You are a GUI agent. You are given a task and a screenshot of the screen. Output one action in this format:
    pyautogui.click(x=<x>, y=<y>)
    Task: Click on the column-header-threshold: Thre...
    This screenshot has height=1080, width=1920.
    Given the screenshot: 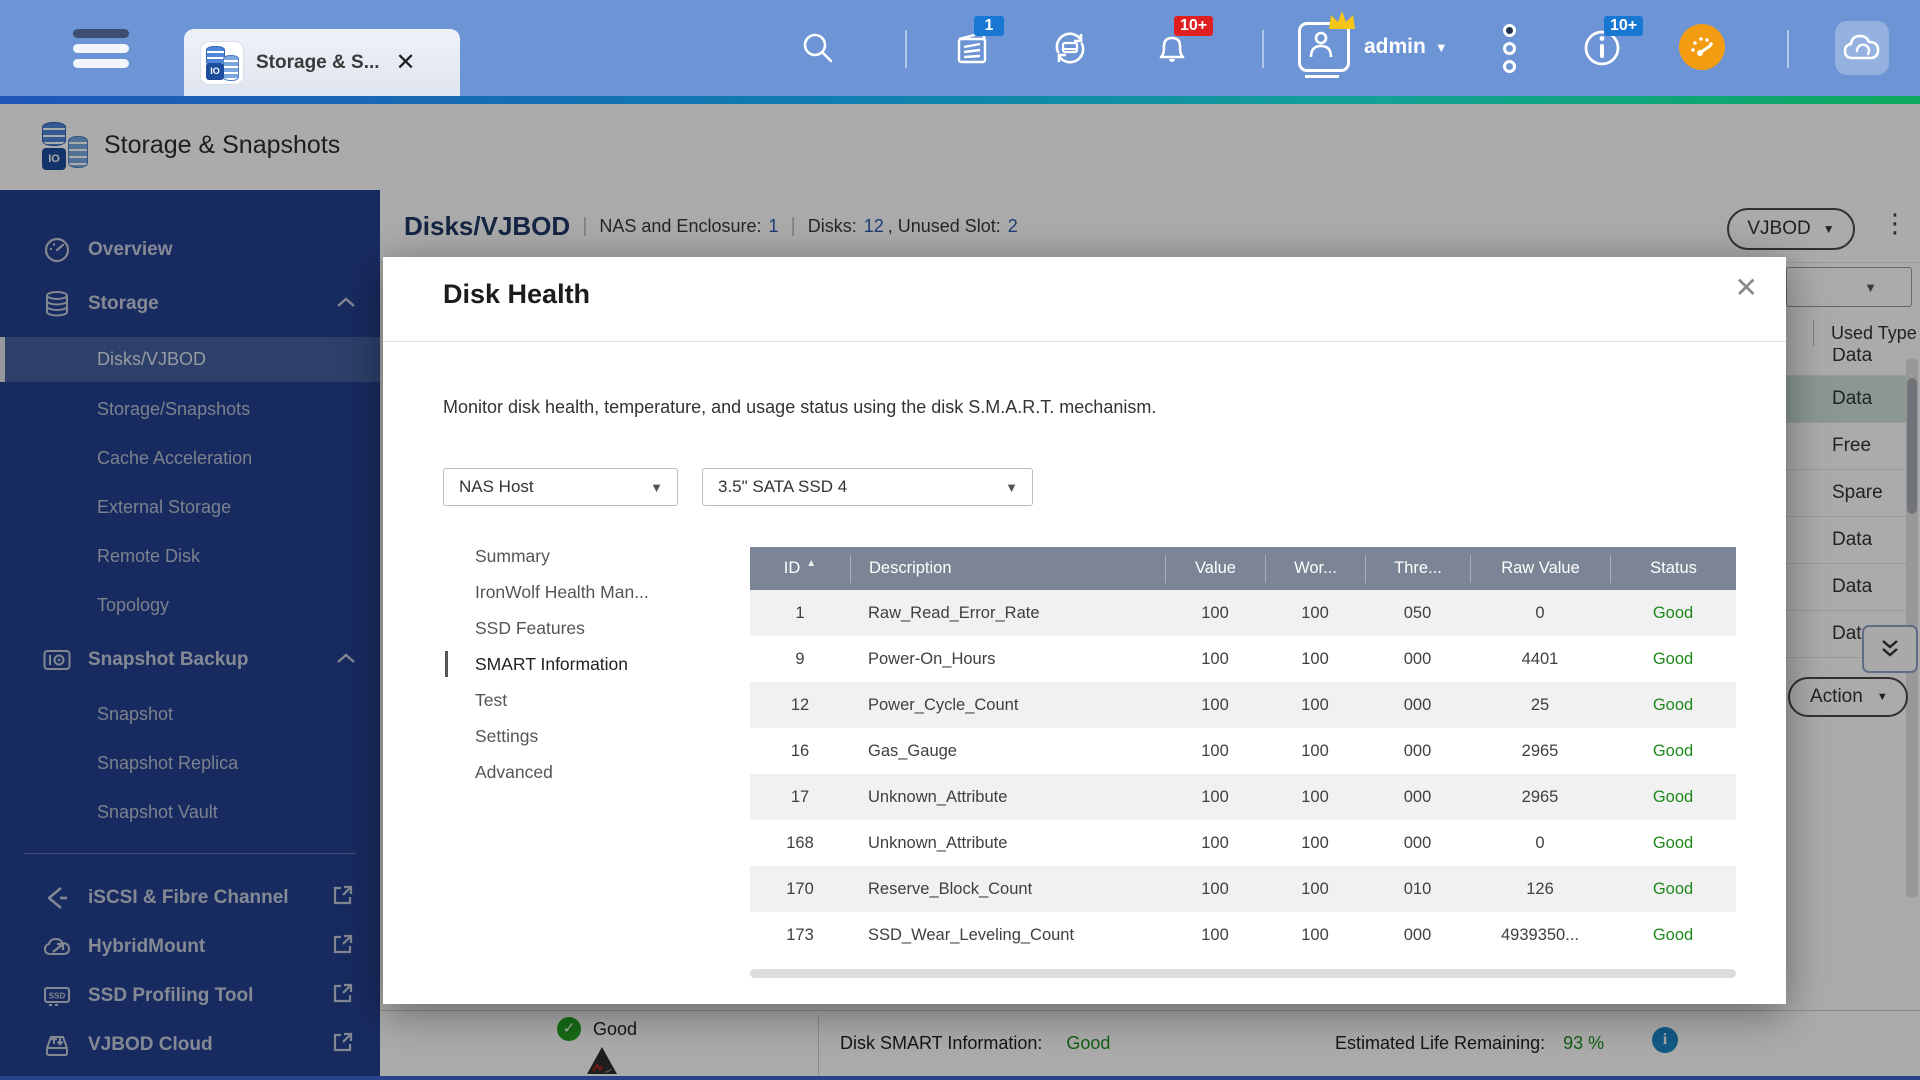 What is the action you would take?
    pyautogui.click(x=1417, y=568)
    